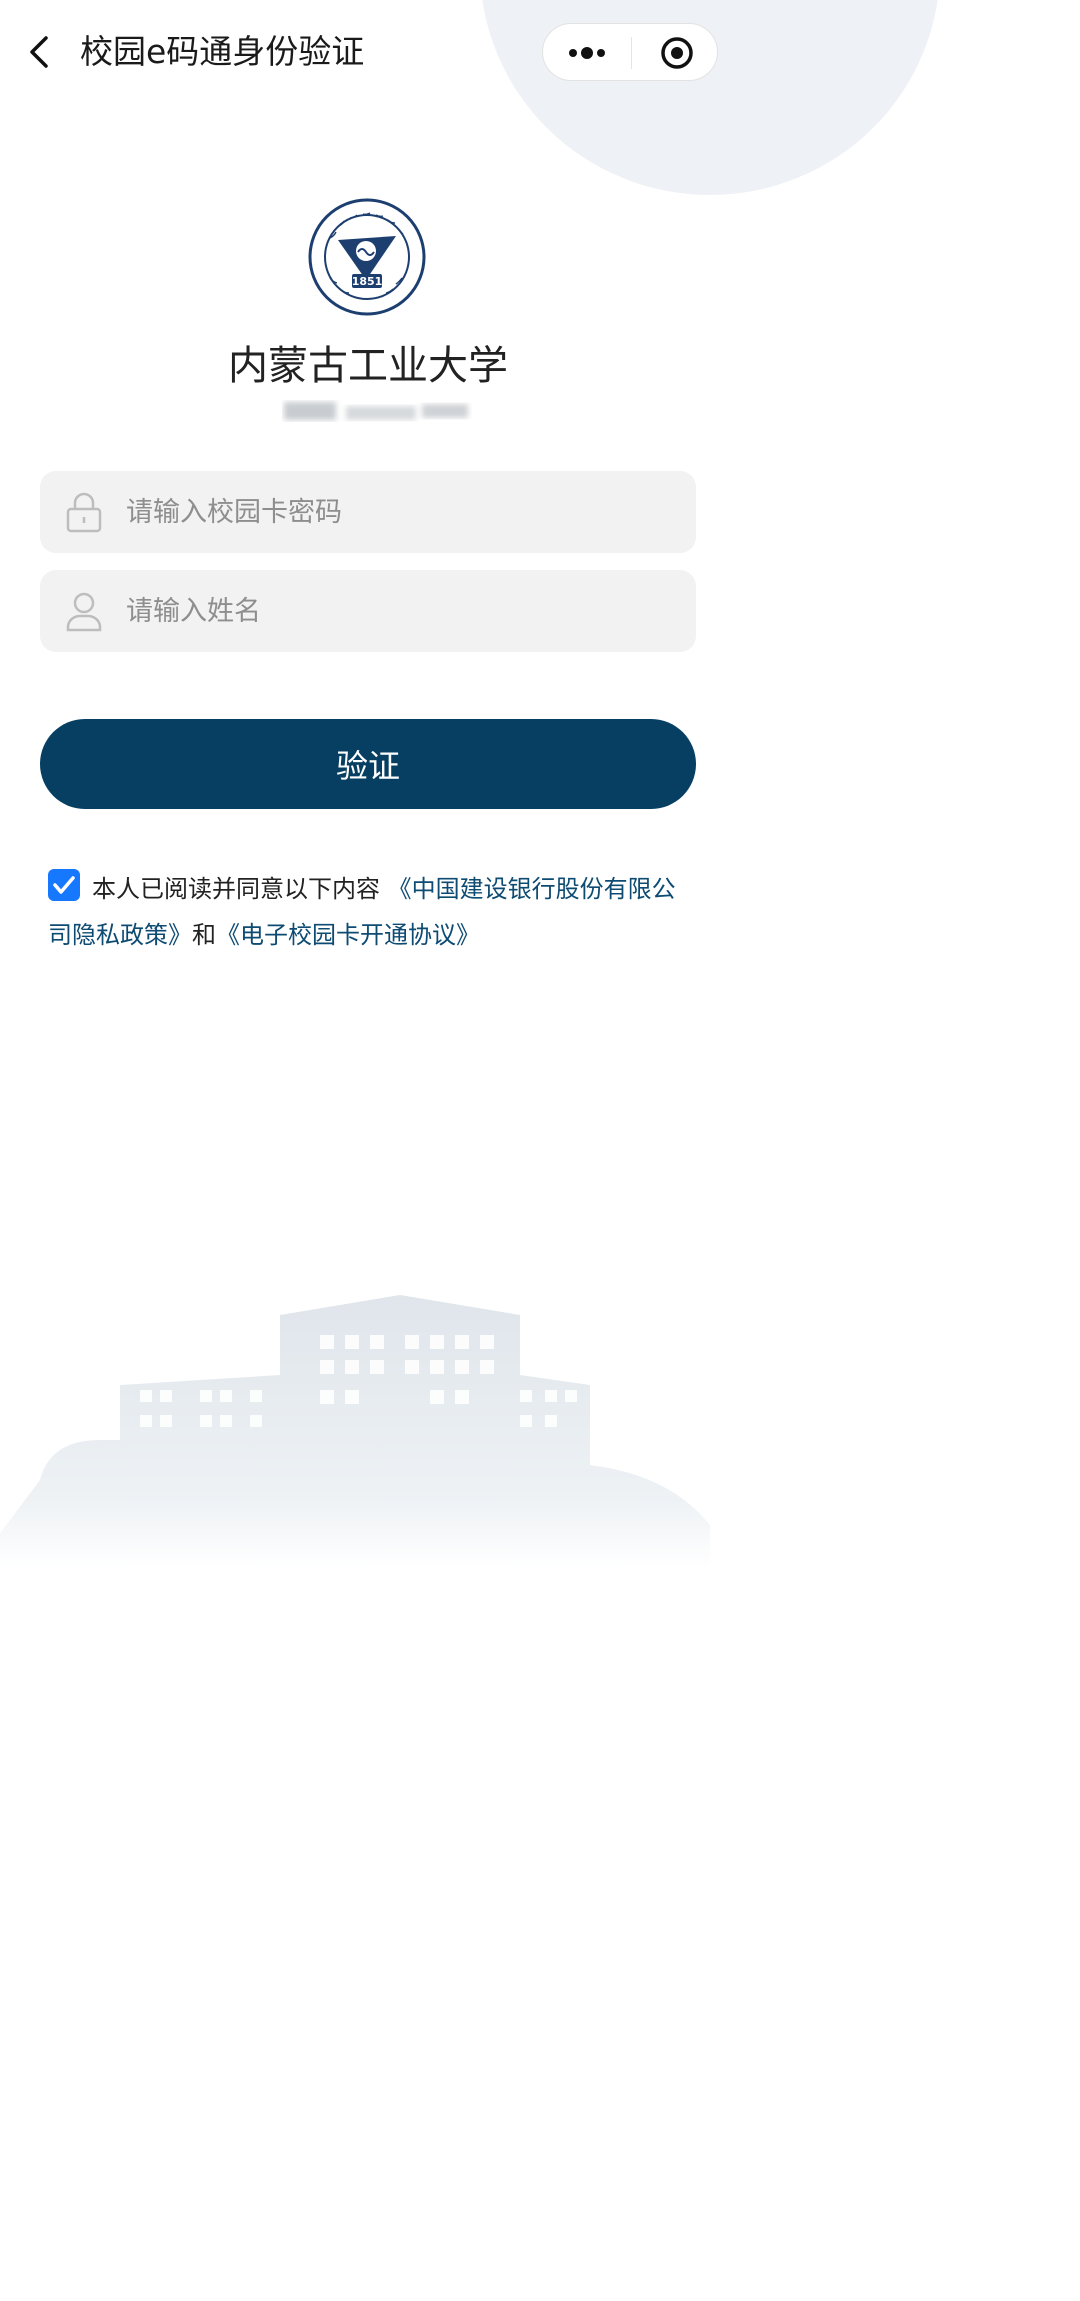  What do you see at coordinates (348, 935) in the screenshot?
I see `campus-card-agreement-link: 《电子校园卡开通协议》` at bounding box center [348, 935].